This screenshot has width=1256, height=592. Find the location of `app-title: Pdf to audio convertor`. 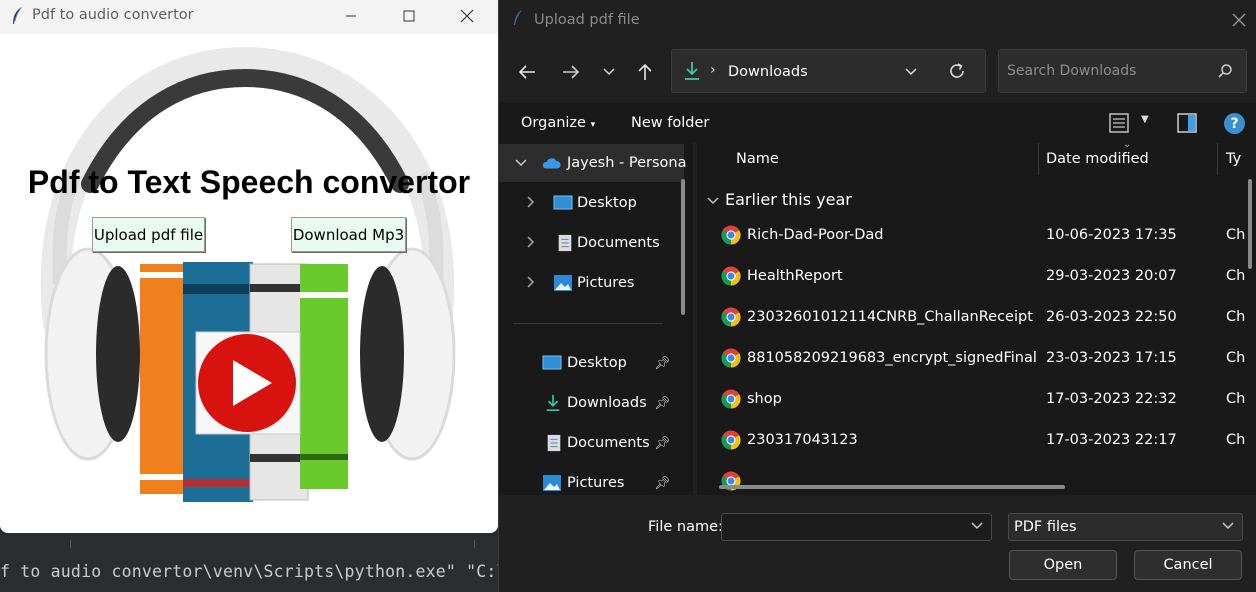

app-title: Pdf to audio convertor is located at coordinates (113, 15).